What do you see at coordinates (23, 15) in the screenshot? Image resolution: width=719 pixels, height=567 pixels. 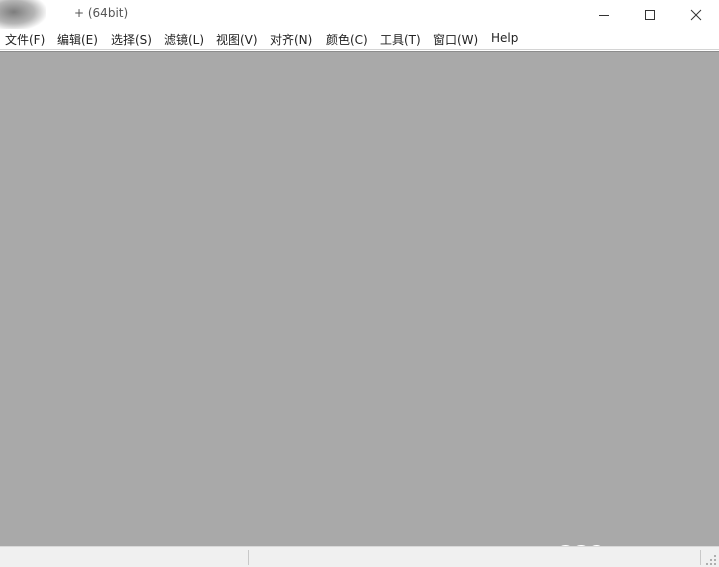 I see `app-icon` at bounding box center [23, 15].